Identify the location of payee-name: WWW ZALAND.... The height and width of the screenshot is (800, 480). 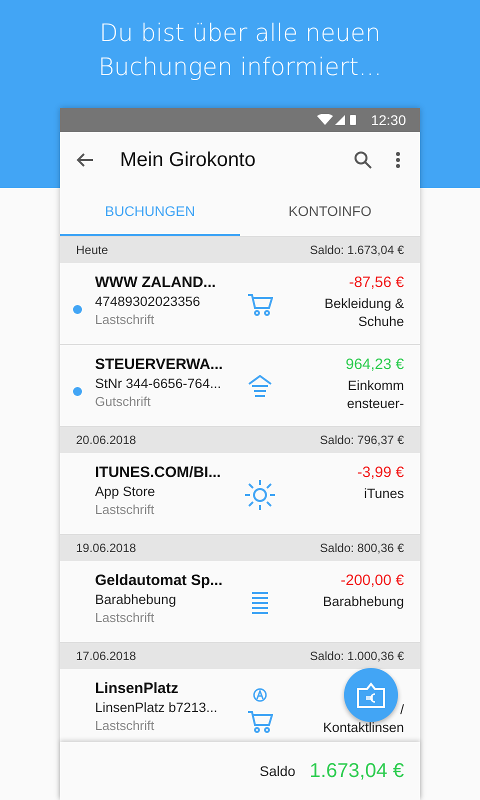
(156, 282).